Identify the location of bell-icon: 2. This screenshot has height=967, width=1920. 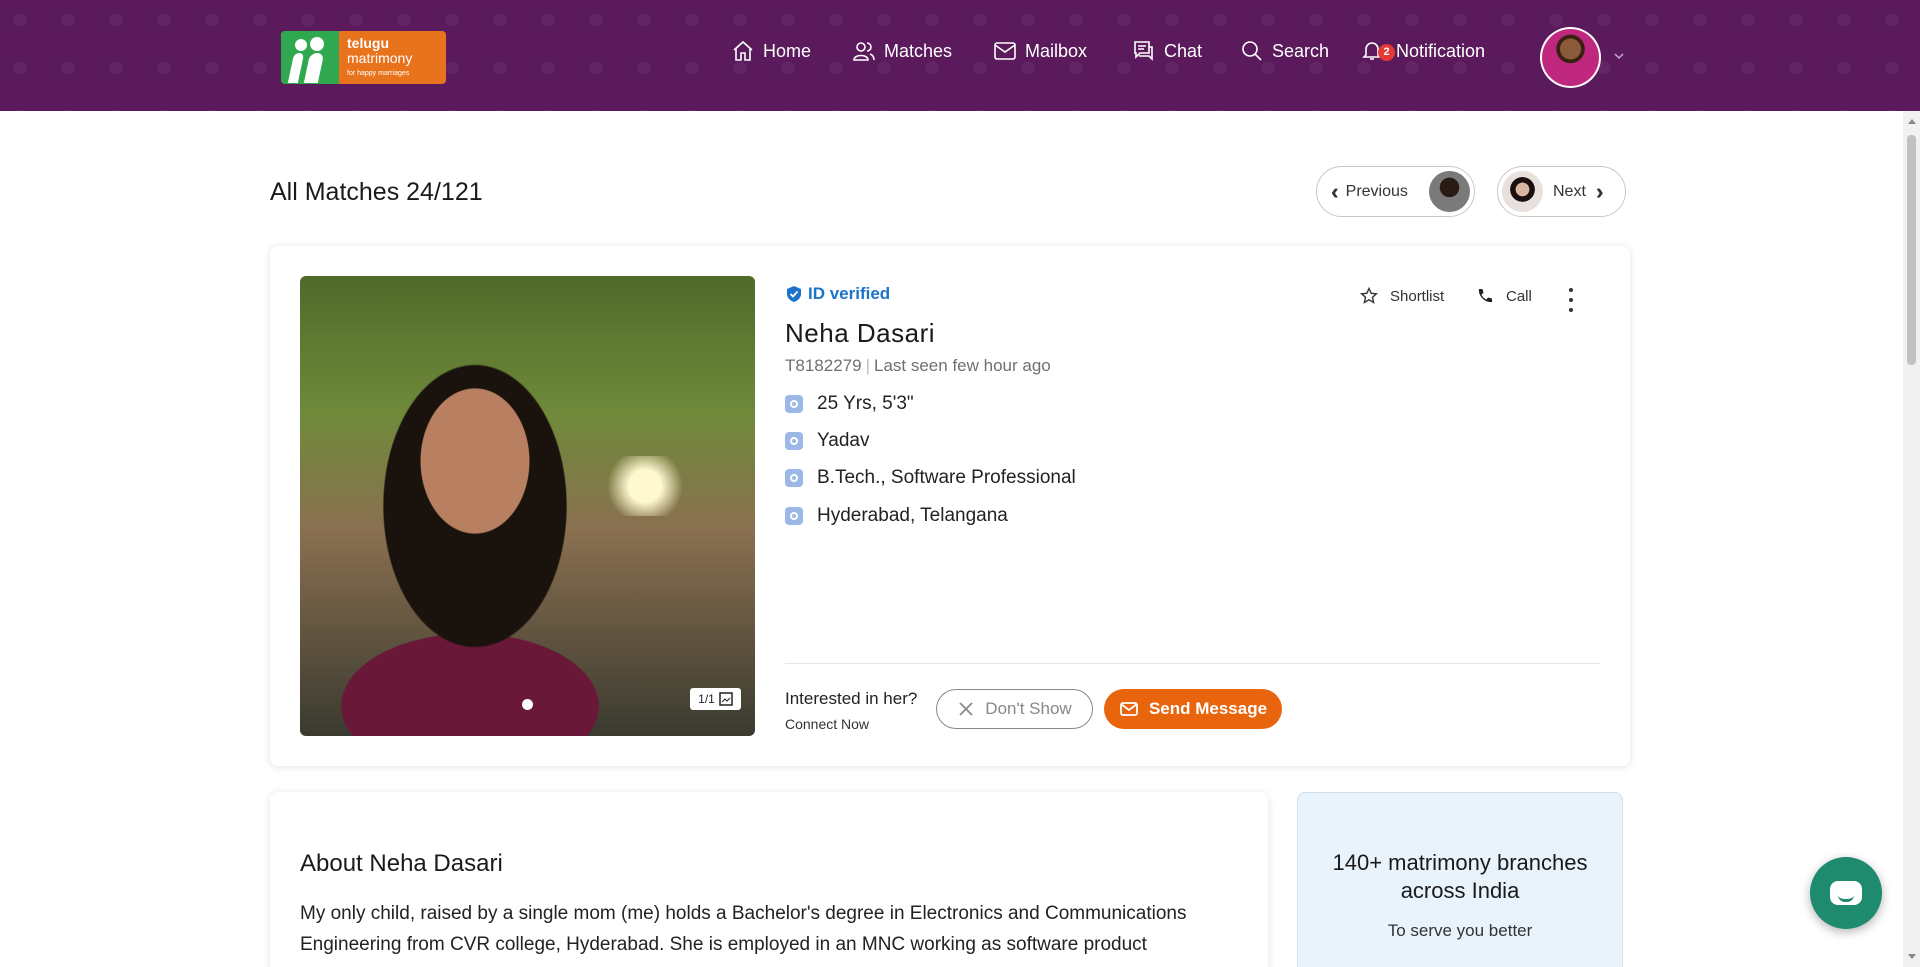
(1377, 51).